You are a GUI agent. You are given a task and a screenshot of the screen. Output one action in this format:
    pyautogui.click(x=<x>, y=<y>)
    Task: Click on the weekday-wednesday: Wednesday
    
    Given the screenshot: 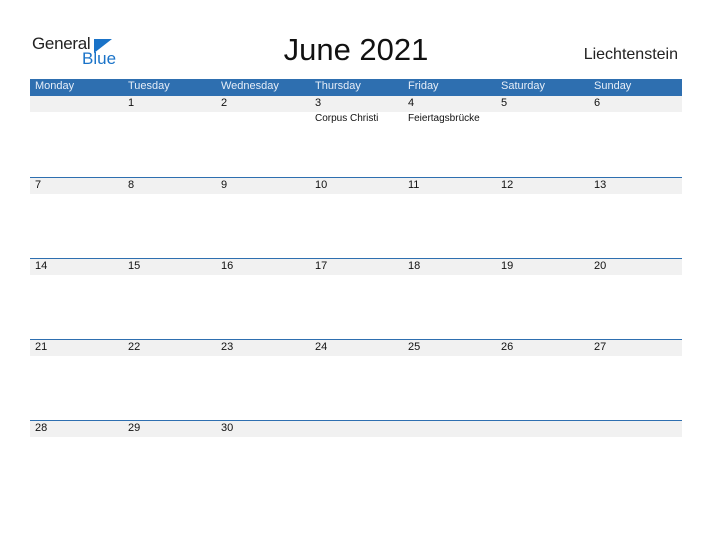 What is the action you would take?
    pyautogui.click(x=250, y=86)
    